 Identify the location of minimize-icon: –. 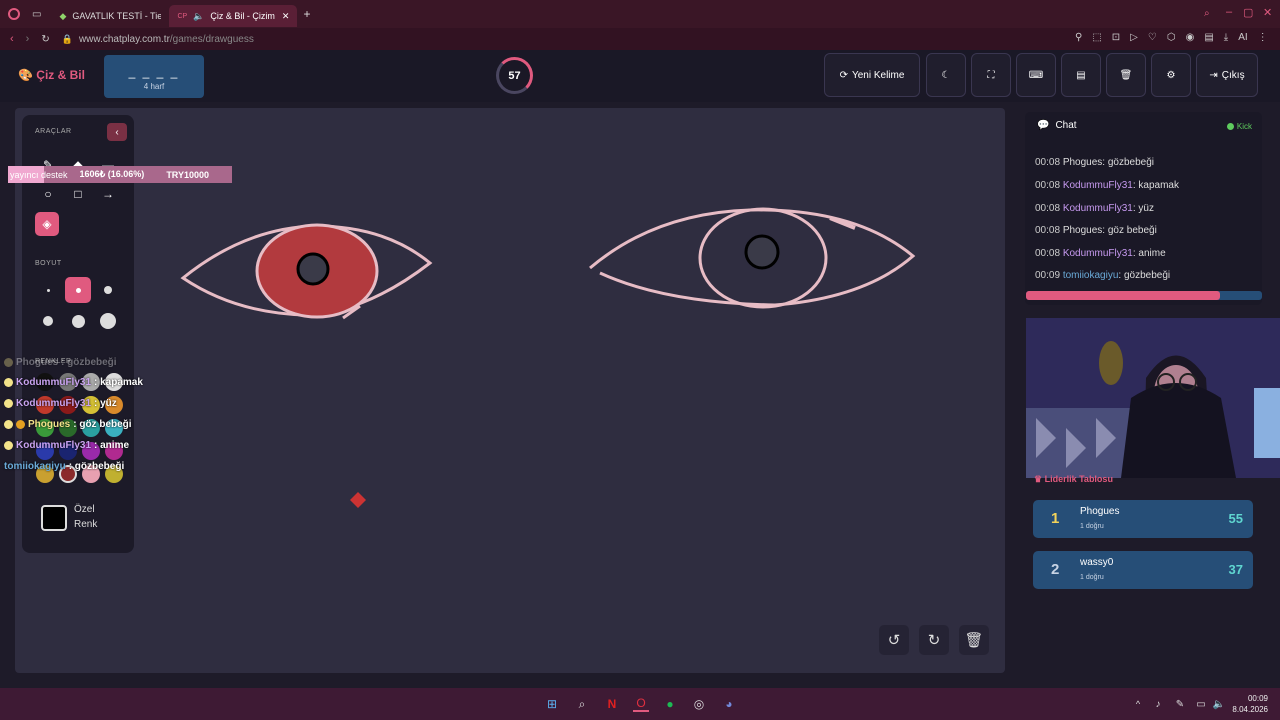
(1229, 12).